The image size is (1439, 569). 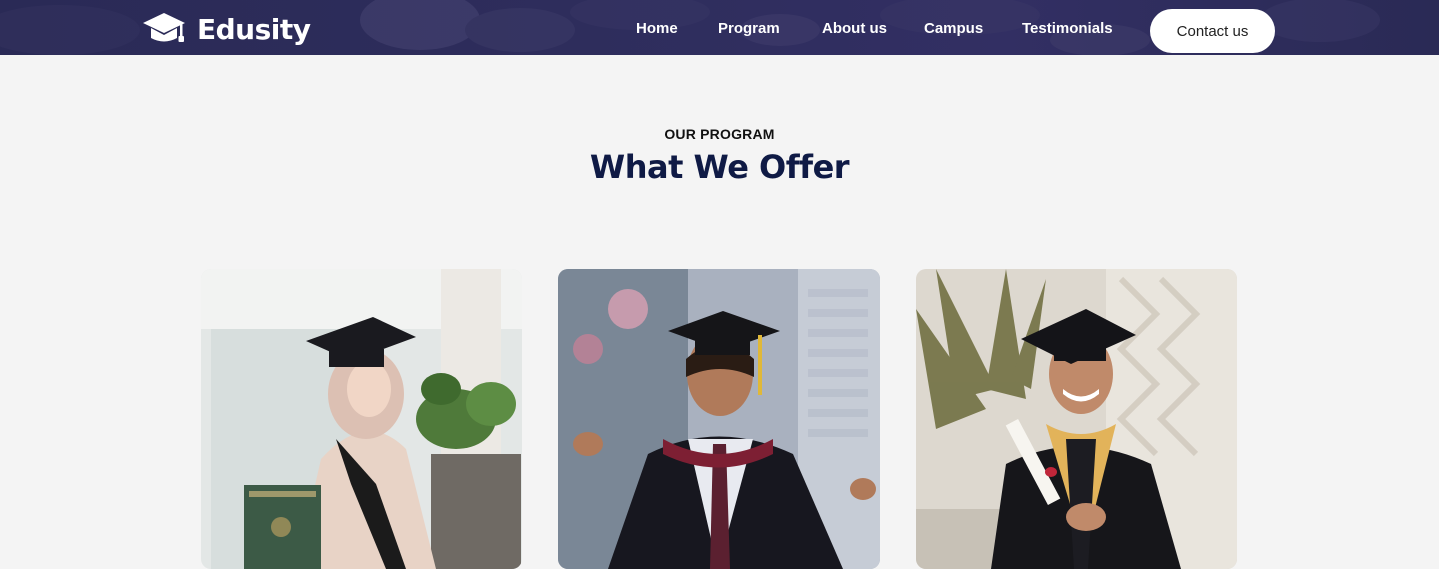 What do you see at coordinates (657, 28) in the screenshot?
I see `nav-home: Home` at bounding box center [657, 28].